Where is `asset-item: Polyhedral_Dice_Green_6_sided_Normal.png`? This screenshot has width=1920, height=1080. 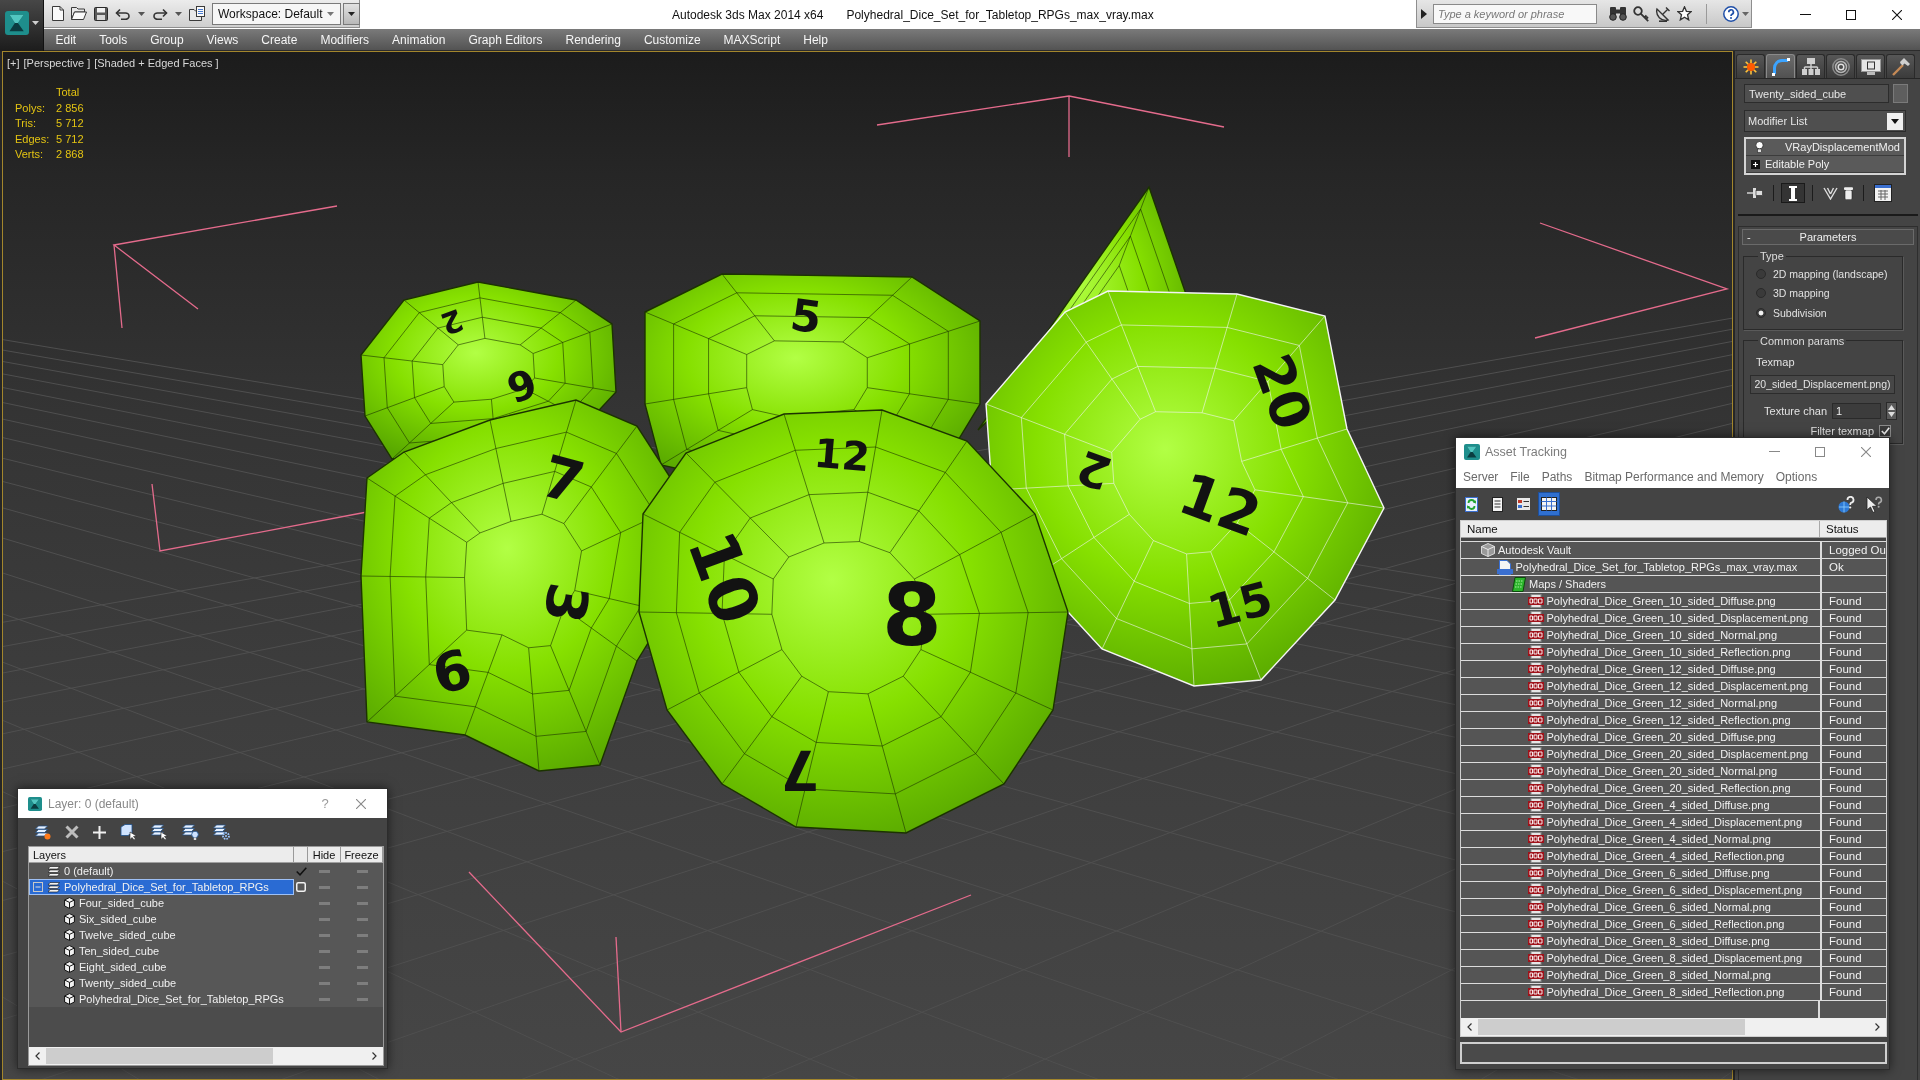 asset-item: Polyhedral_Dice_Green_6_sided_Normal.png is located at coordinates (1640, 907).